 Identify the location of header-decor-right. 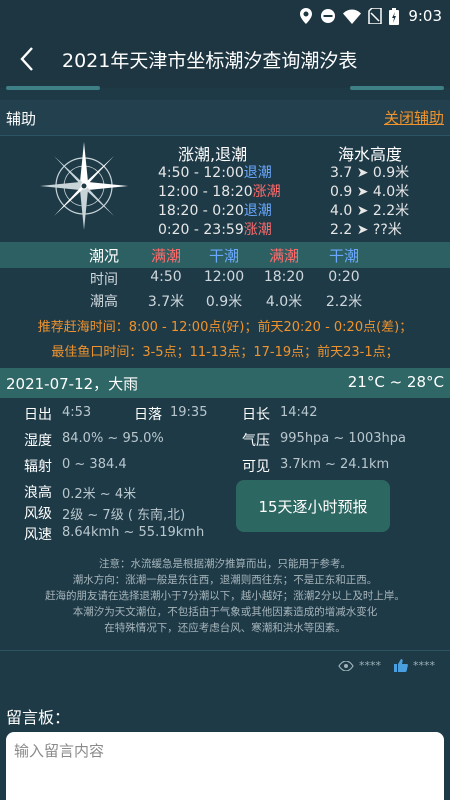
(397, 88).